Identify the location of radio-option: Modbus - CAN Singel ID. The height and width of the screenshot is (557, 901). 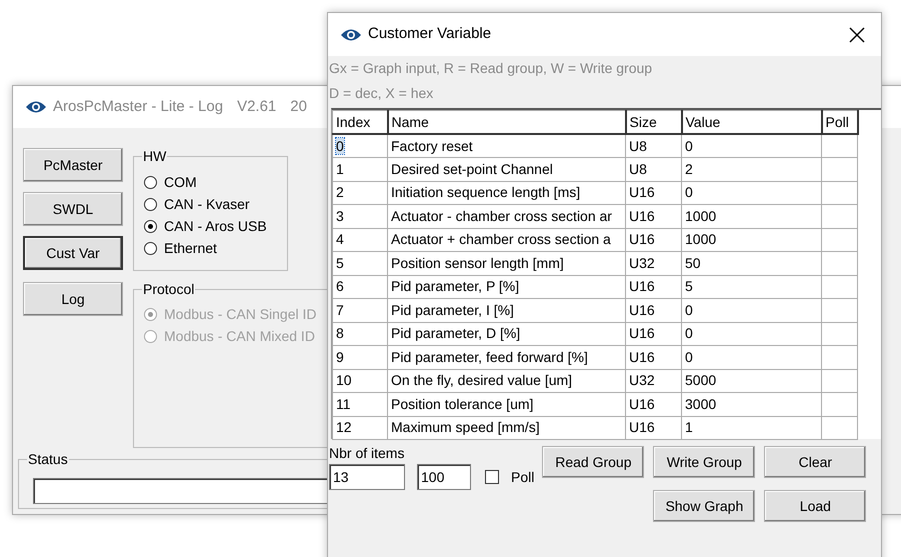
(233, 315).